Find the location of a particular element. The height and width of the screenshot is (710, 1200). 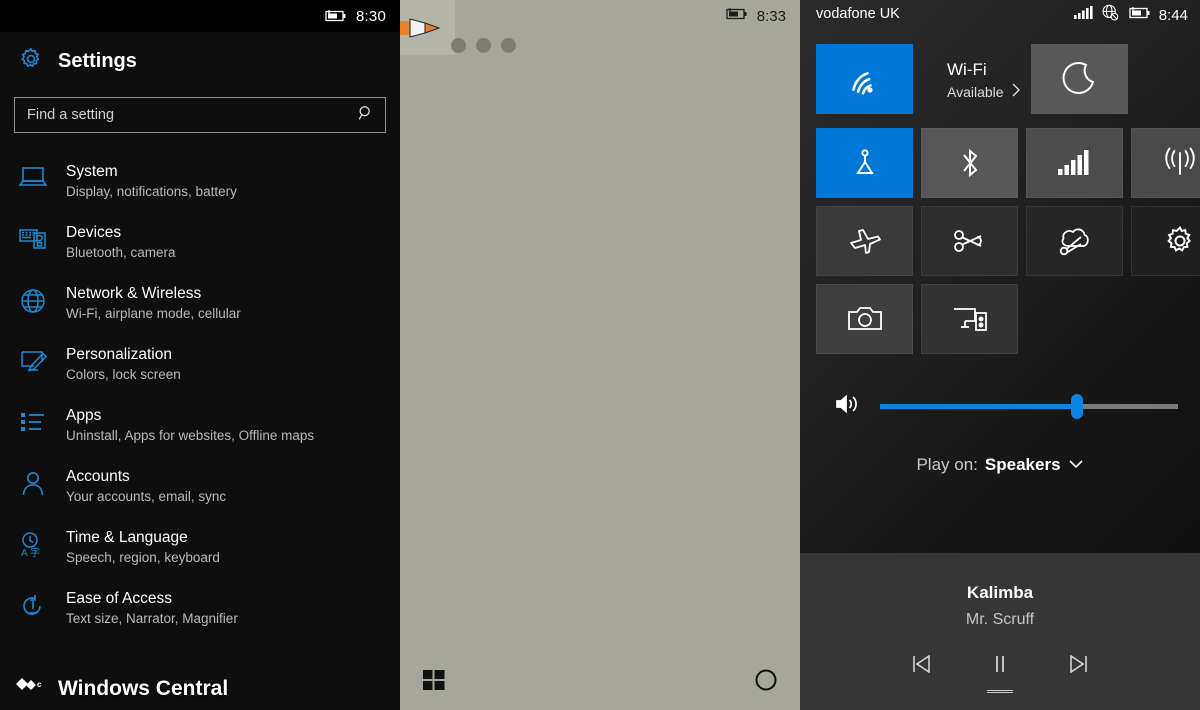

quick-action-cellular is located at coordinates (1074, 163).